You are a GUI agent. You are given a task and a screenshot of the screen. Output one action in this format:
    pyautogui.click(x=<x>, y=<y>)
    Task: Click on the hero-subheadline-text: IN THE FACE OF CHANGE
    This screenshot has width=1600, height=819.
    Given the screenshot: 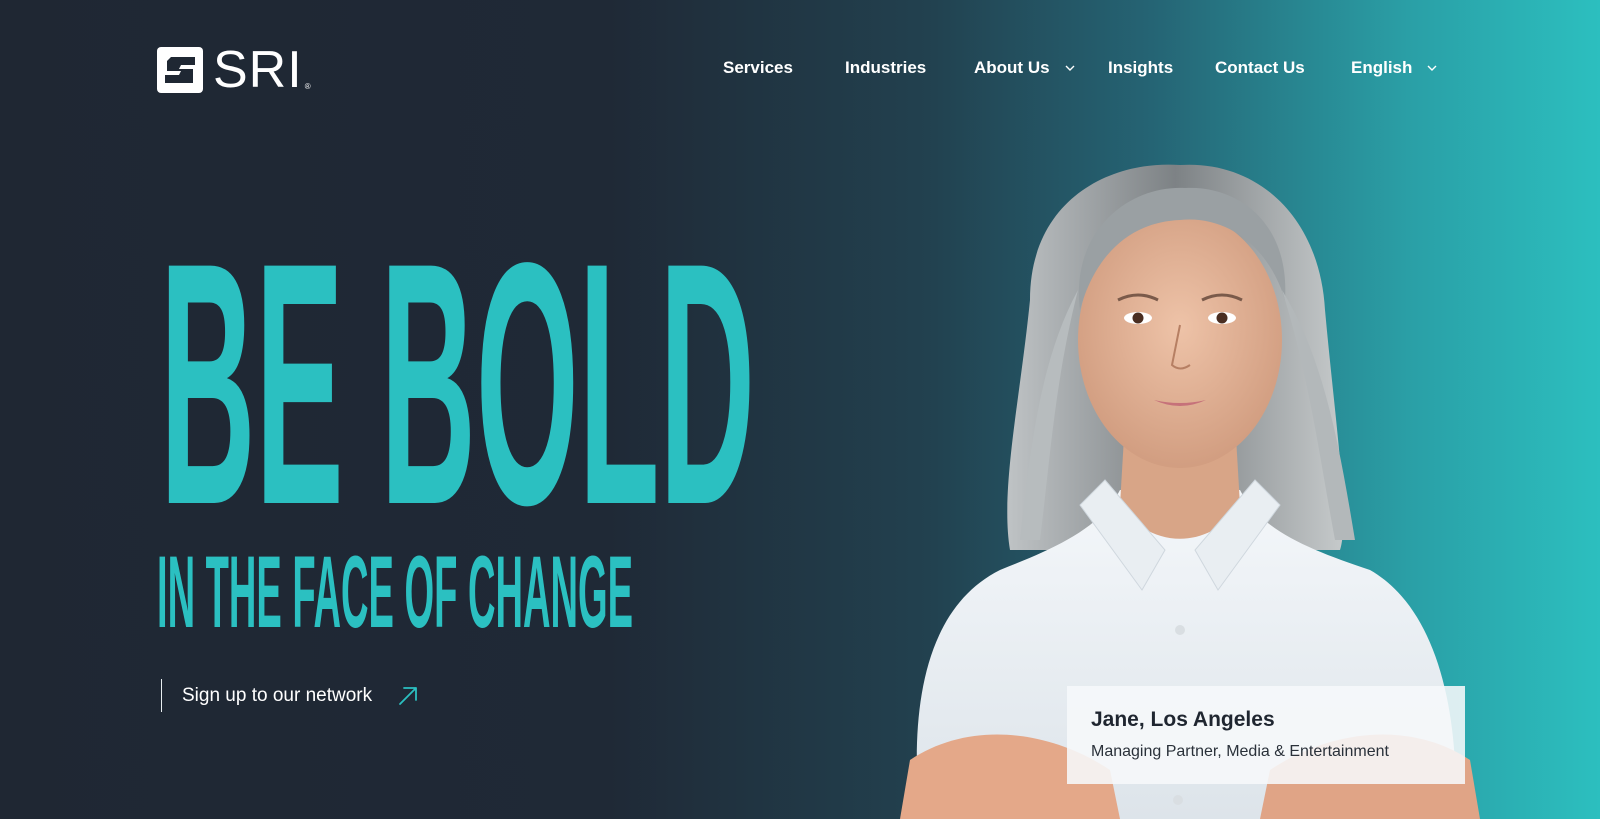 What is the action you would take?
    pyautogui.click(x=395, y=582)
    